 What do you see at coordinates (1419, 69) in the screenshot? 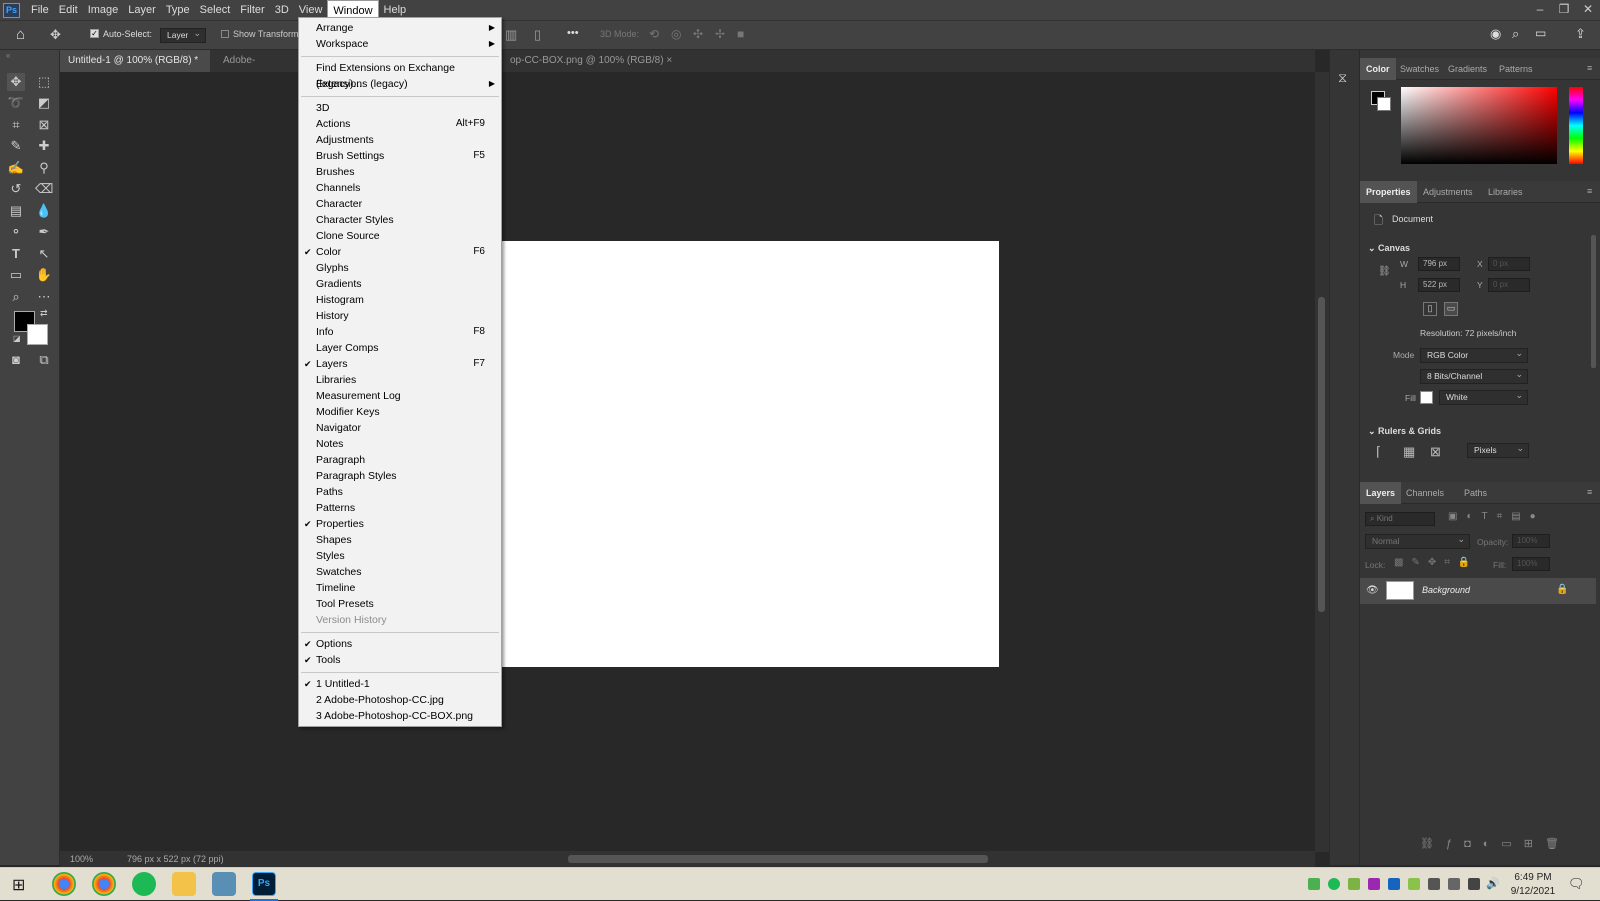
I see `tab-swatches: Swatches` at bounding box center [1419, 69].